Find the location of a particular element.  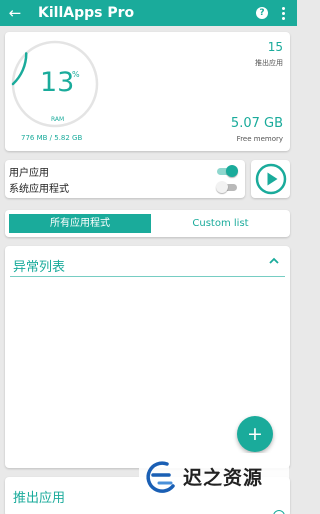

watermark-logo is located at coordinates (160, 477).